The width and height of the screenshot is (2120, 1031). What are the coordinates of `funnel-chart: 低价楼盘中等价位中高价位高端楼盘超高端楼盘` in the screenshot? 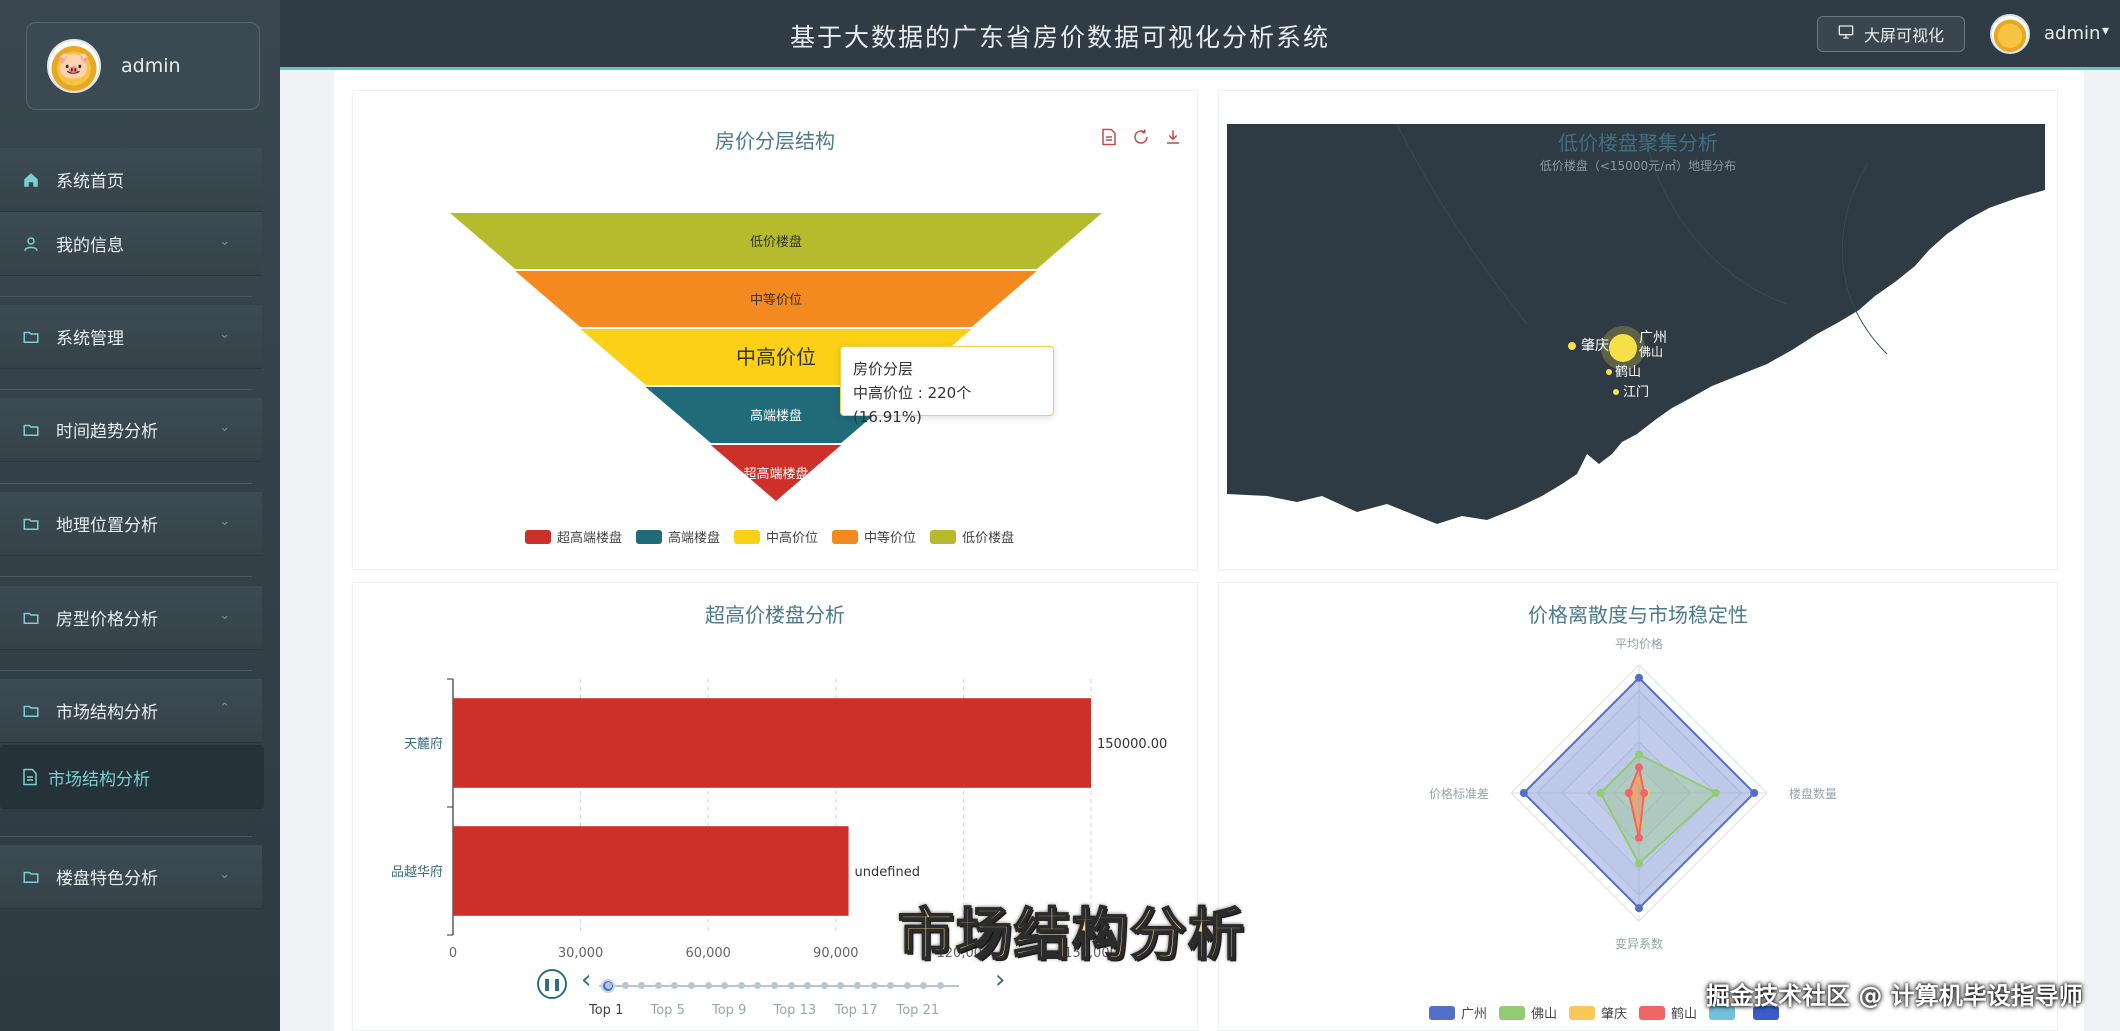 It's located at (776, 357).